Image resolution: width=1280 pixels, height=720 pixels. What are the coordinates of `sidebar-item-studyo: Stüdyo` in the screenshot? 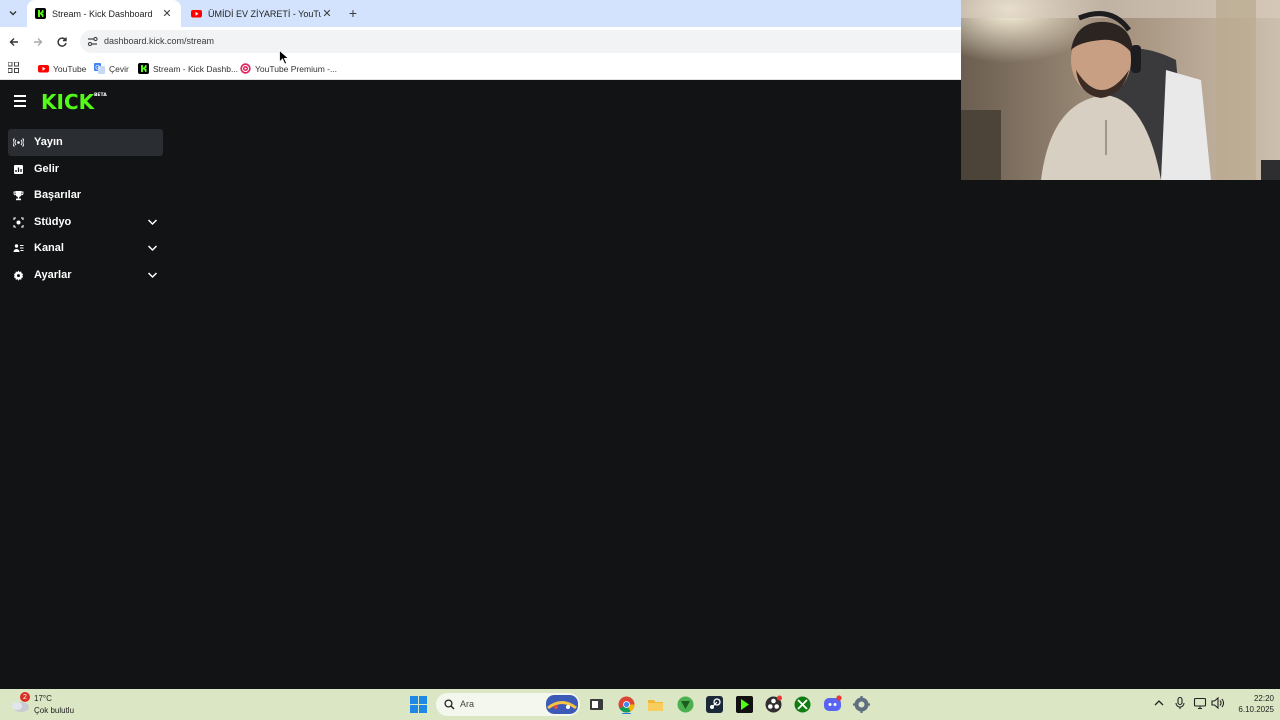 It's located at (85, 222).